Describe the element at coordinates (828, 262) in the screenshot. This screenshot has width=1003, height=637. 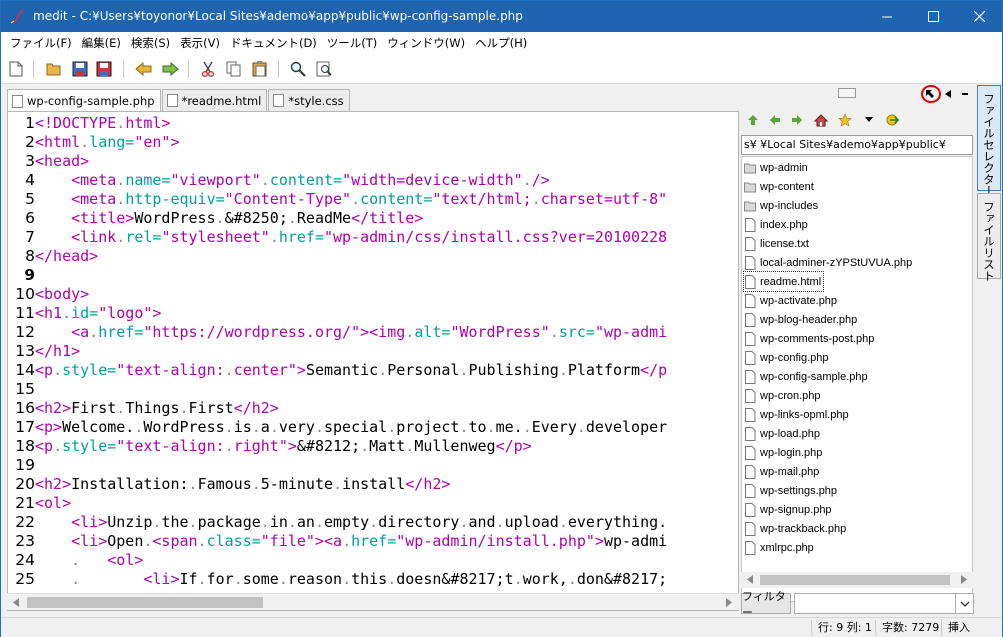
I see `file-item: local-adminer-zYPStUVUA.php` at that location.